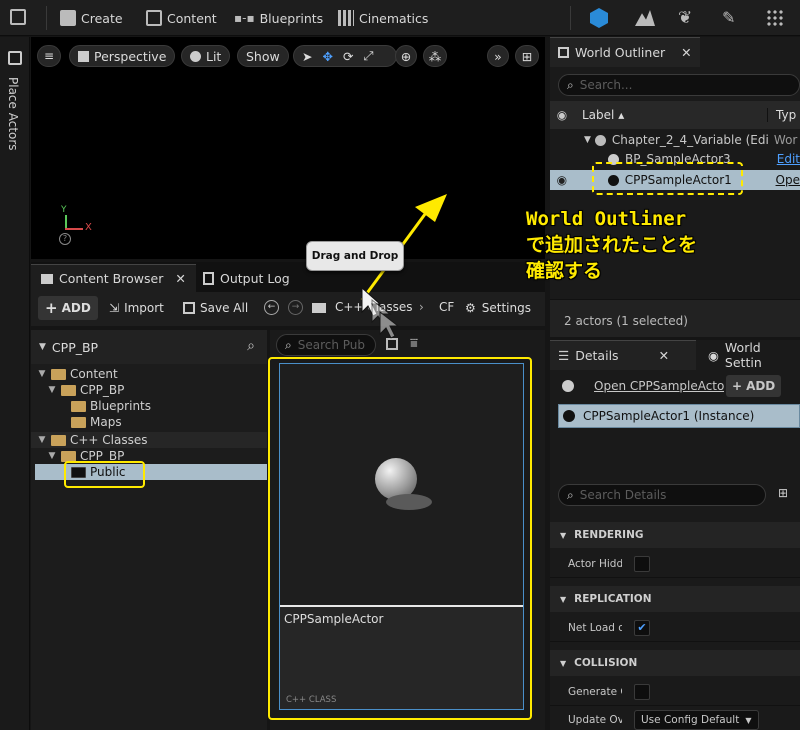  I want to click on back-arrow-icon: ←, so click(271, 307).